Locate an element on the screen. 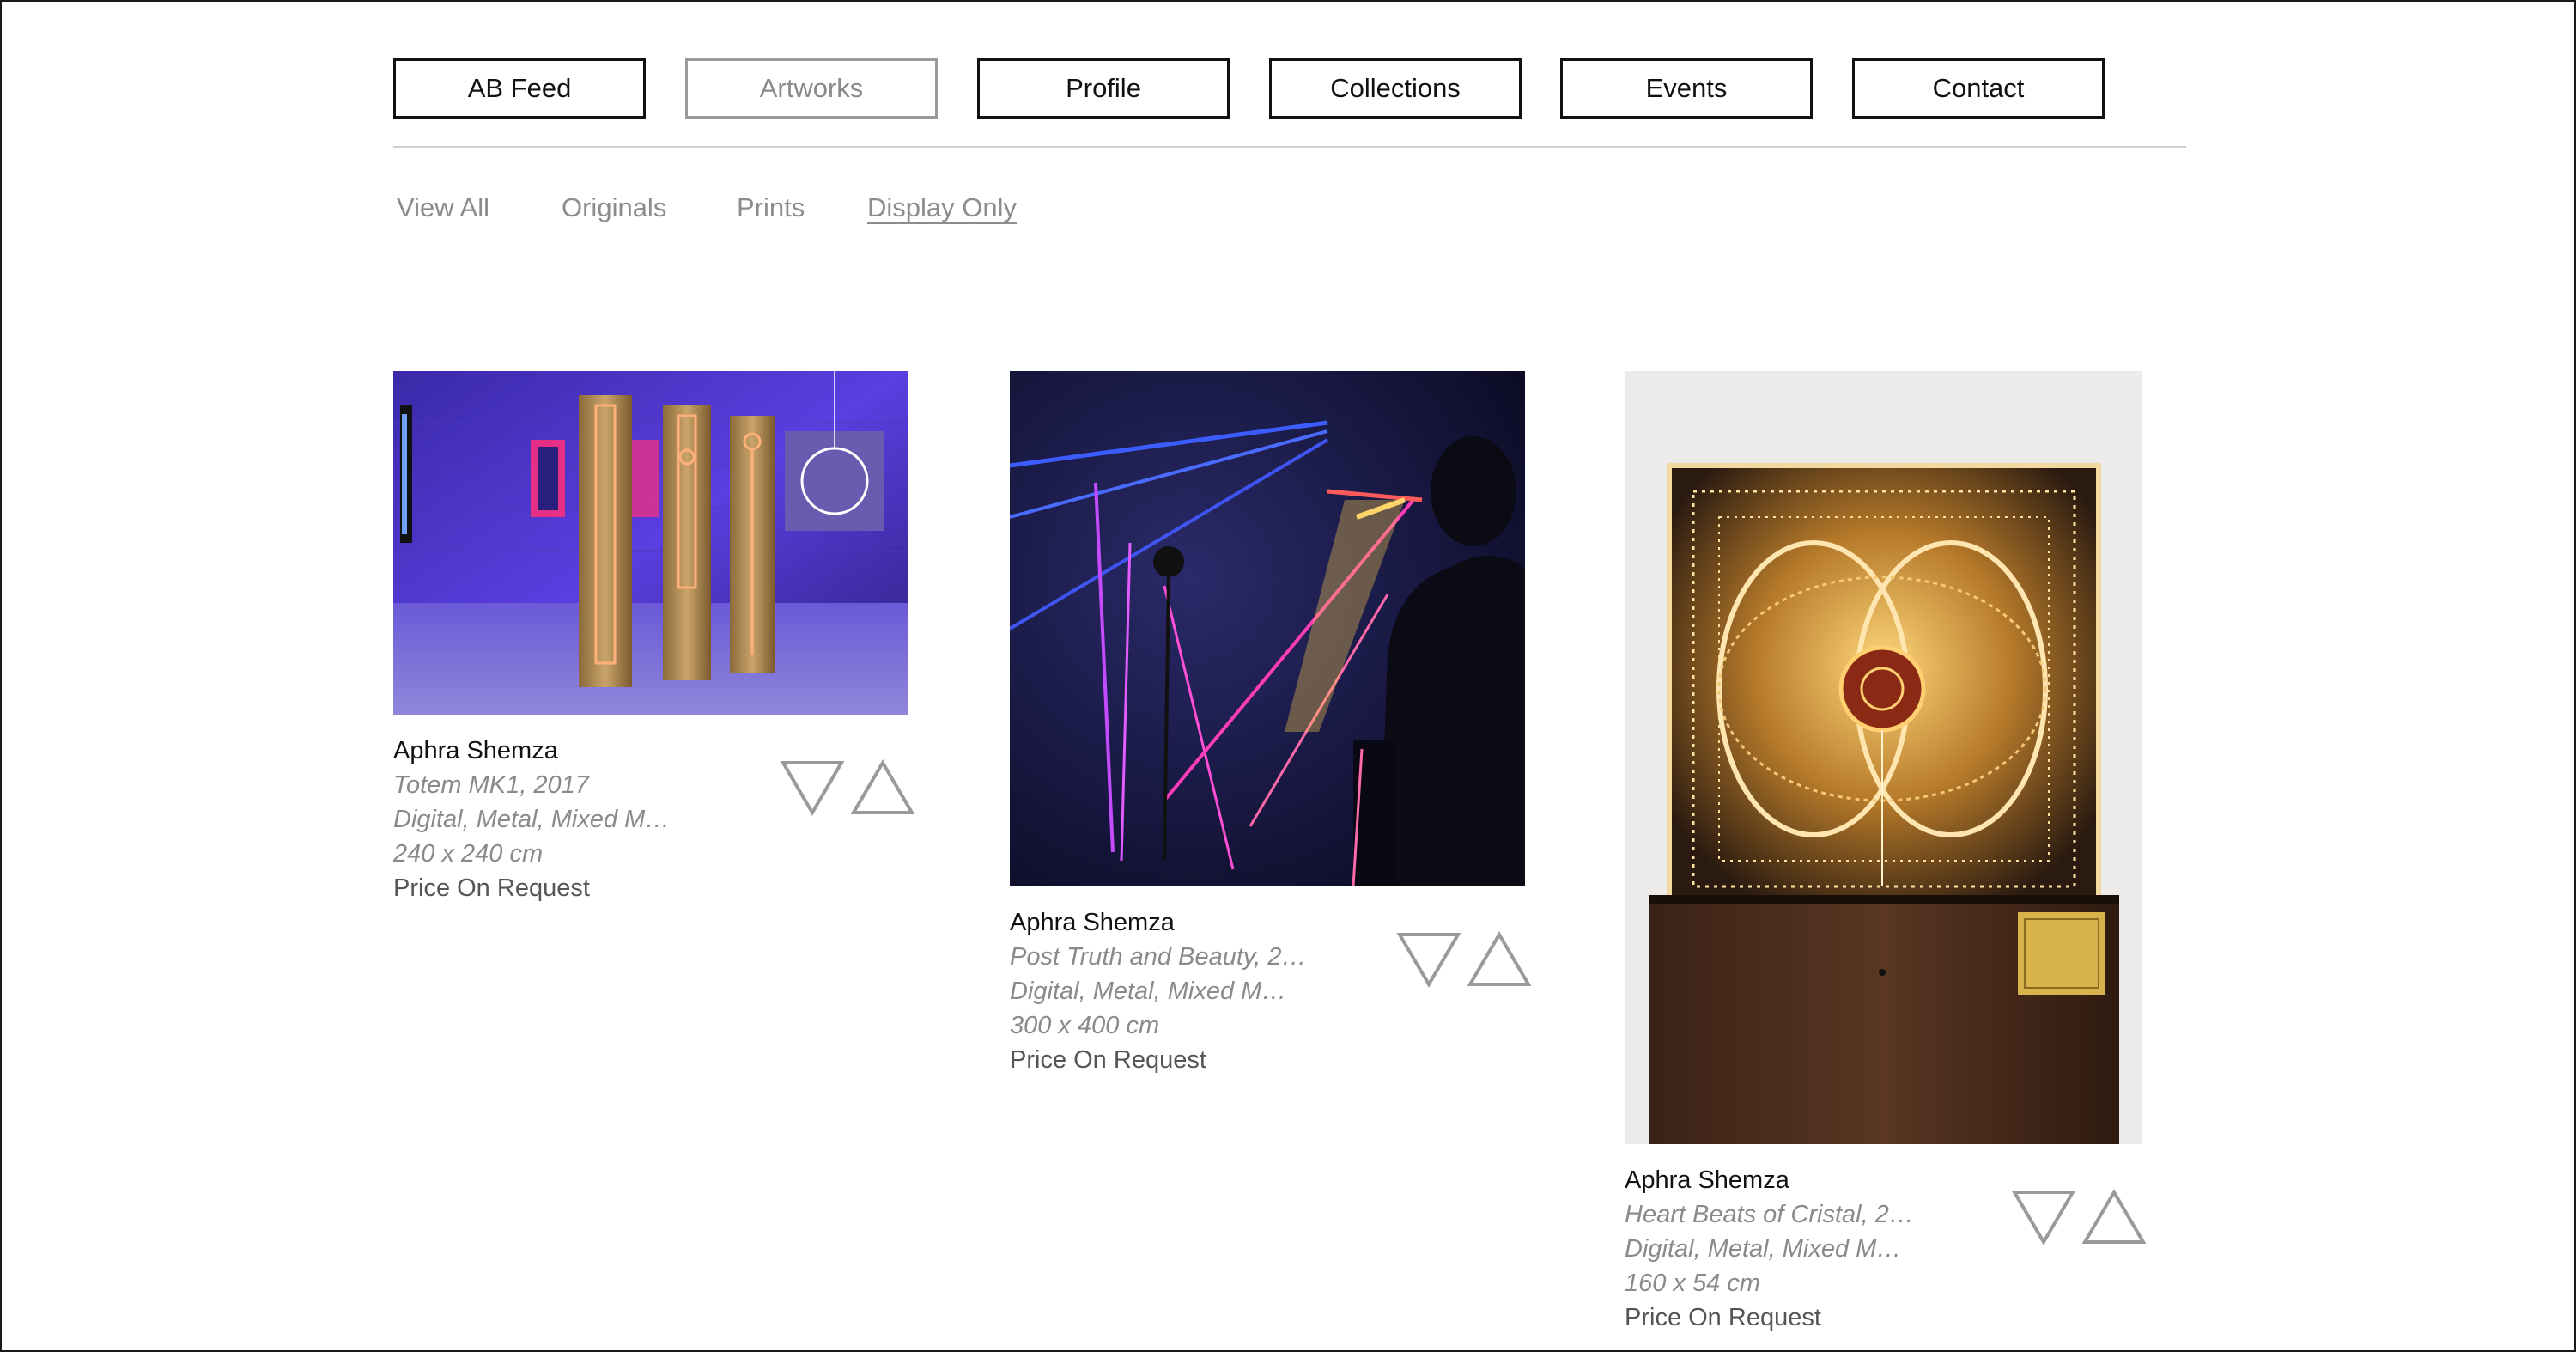 This screenshot has width=2576, height=1352. filter-display-only: Display Only is located at coordinates (942, 207).